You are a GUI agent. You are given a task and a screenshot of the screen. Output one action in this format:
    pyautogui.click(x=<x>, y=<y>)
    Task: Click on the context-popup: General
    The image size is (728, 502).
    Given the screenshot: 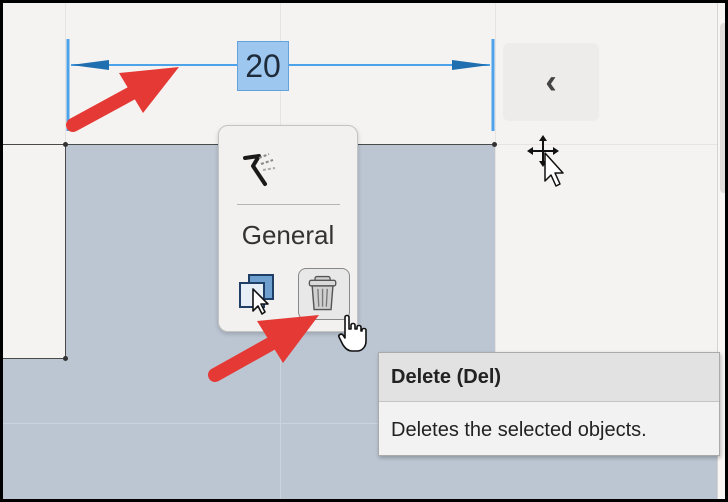 What is the action you would take?
    pyautogui.click(x=288, y=228)
    